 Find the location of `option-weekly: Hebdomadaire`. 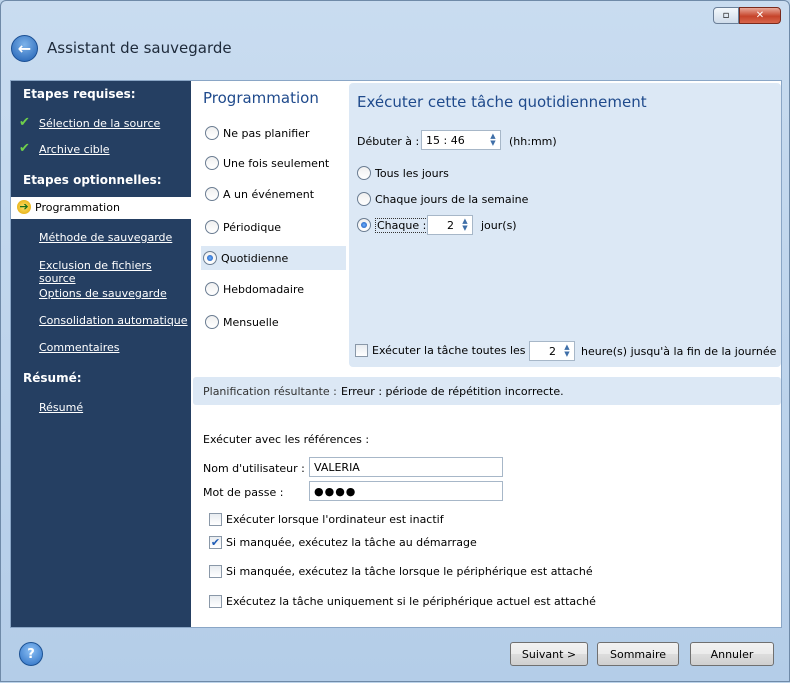

option-weekly: Hebdomadaire is located at coordinates (274, 289).